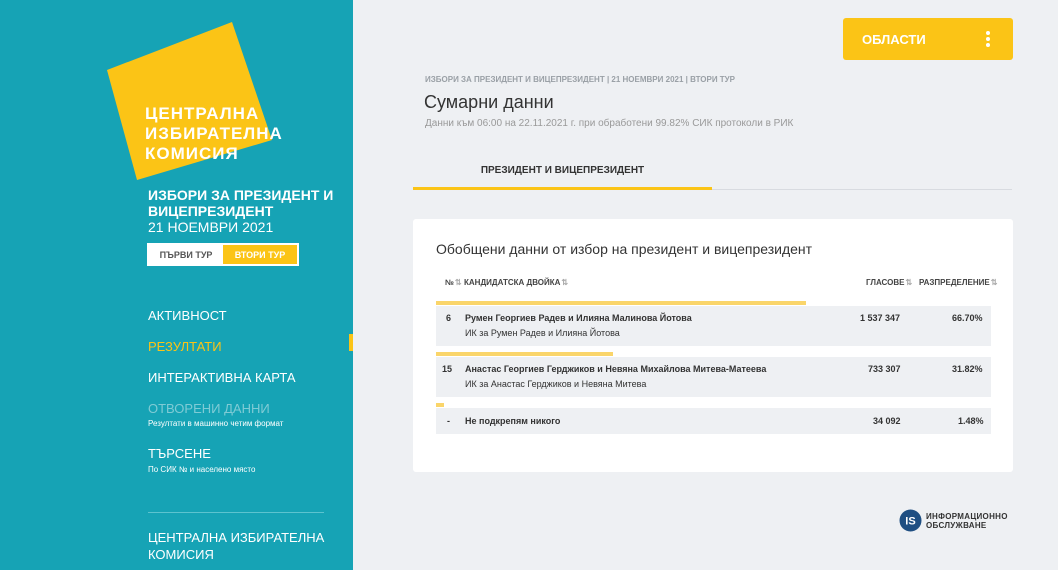  What do you see at coordinates (236, 512) in the screenshot?
I see `sidebar-divider` at bounding box center [236, 512].